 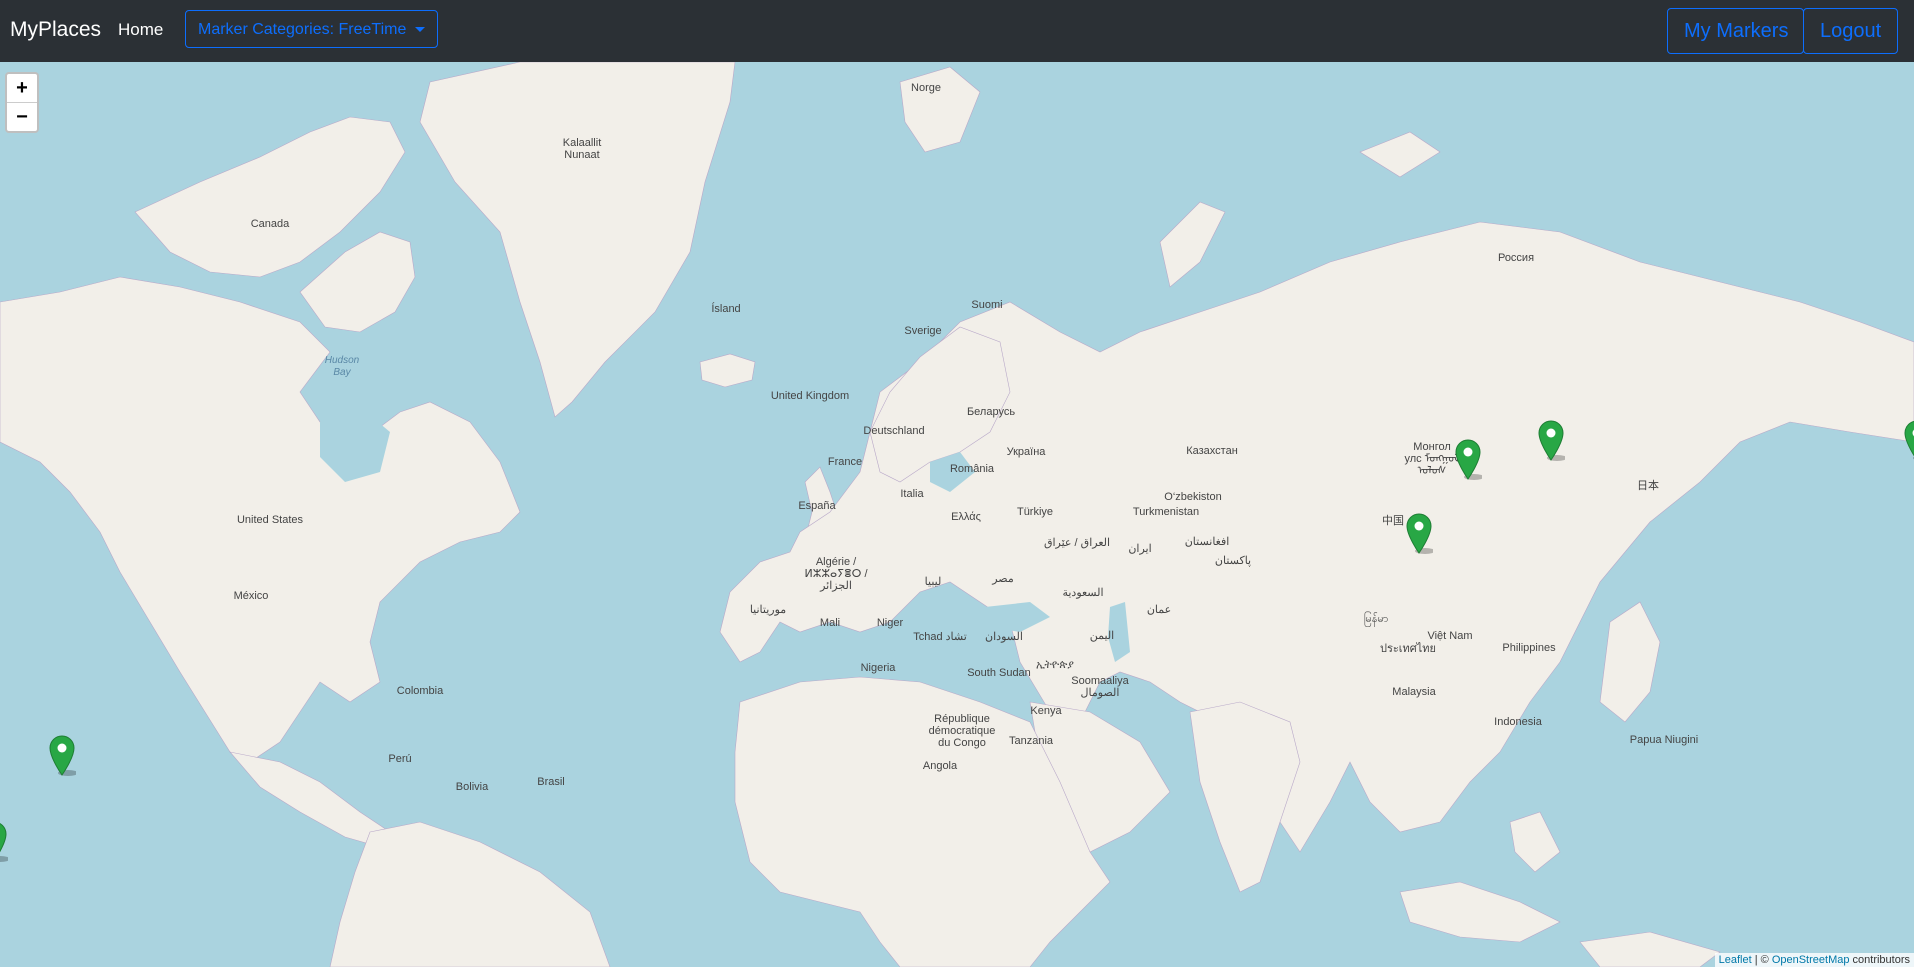 What do you see at coordinates (1233, 561) in the screenshot?
I see `map-label-pakistan: پاکستان` at bounding box center [1233, 561].